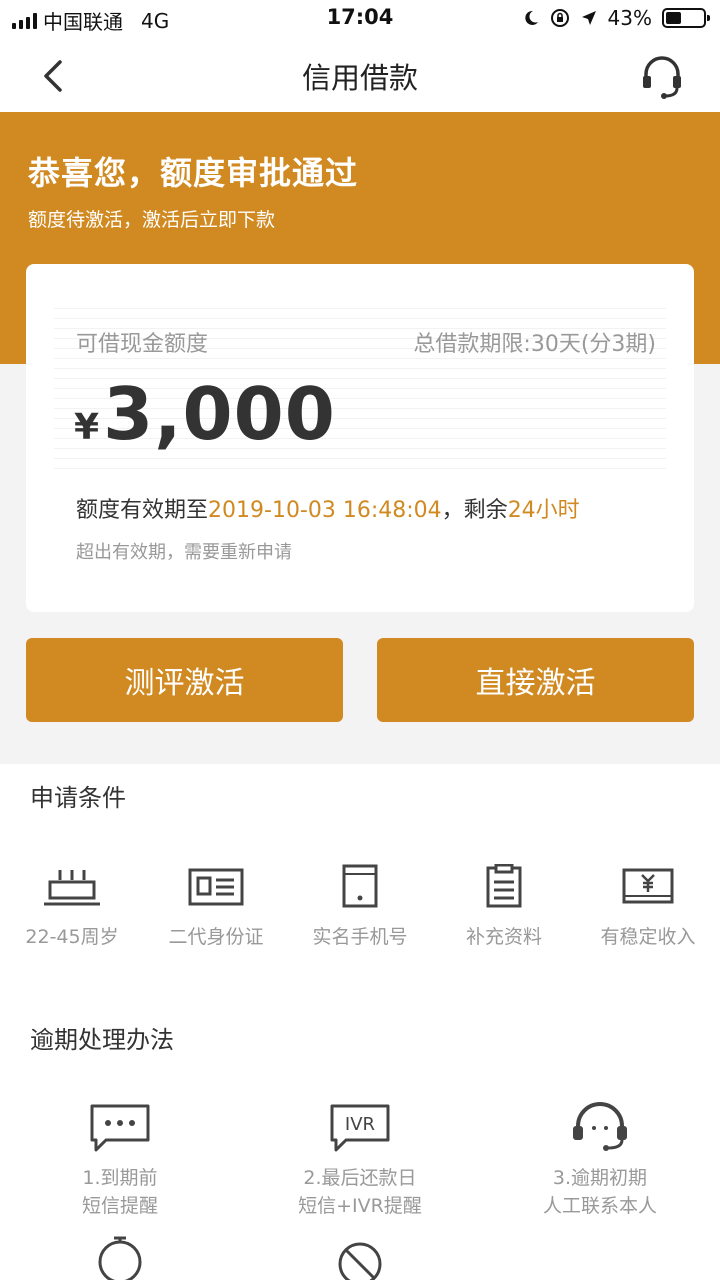  Describe the element at coordinates (686, 18) in the screenshot. I see `battery-icon` at that location.